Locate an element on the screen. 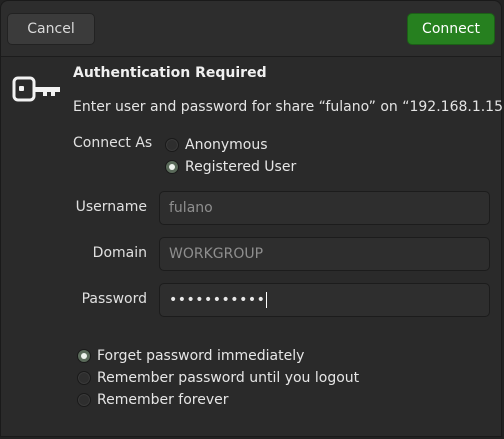  radio-anonymous: Anonymous is located at coordinates (216, 145).